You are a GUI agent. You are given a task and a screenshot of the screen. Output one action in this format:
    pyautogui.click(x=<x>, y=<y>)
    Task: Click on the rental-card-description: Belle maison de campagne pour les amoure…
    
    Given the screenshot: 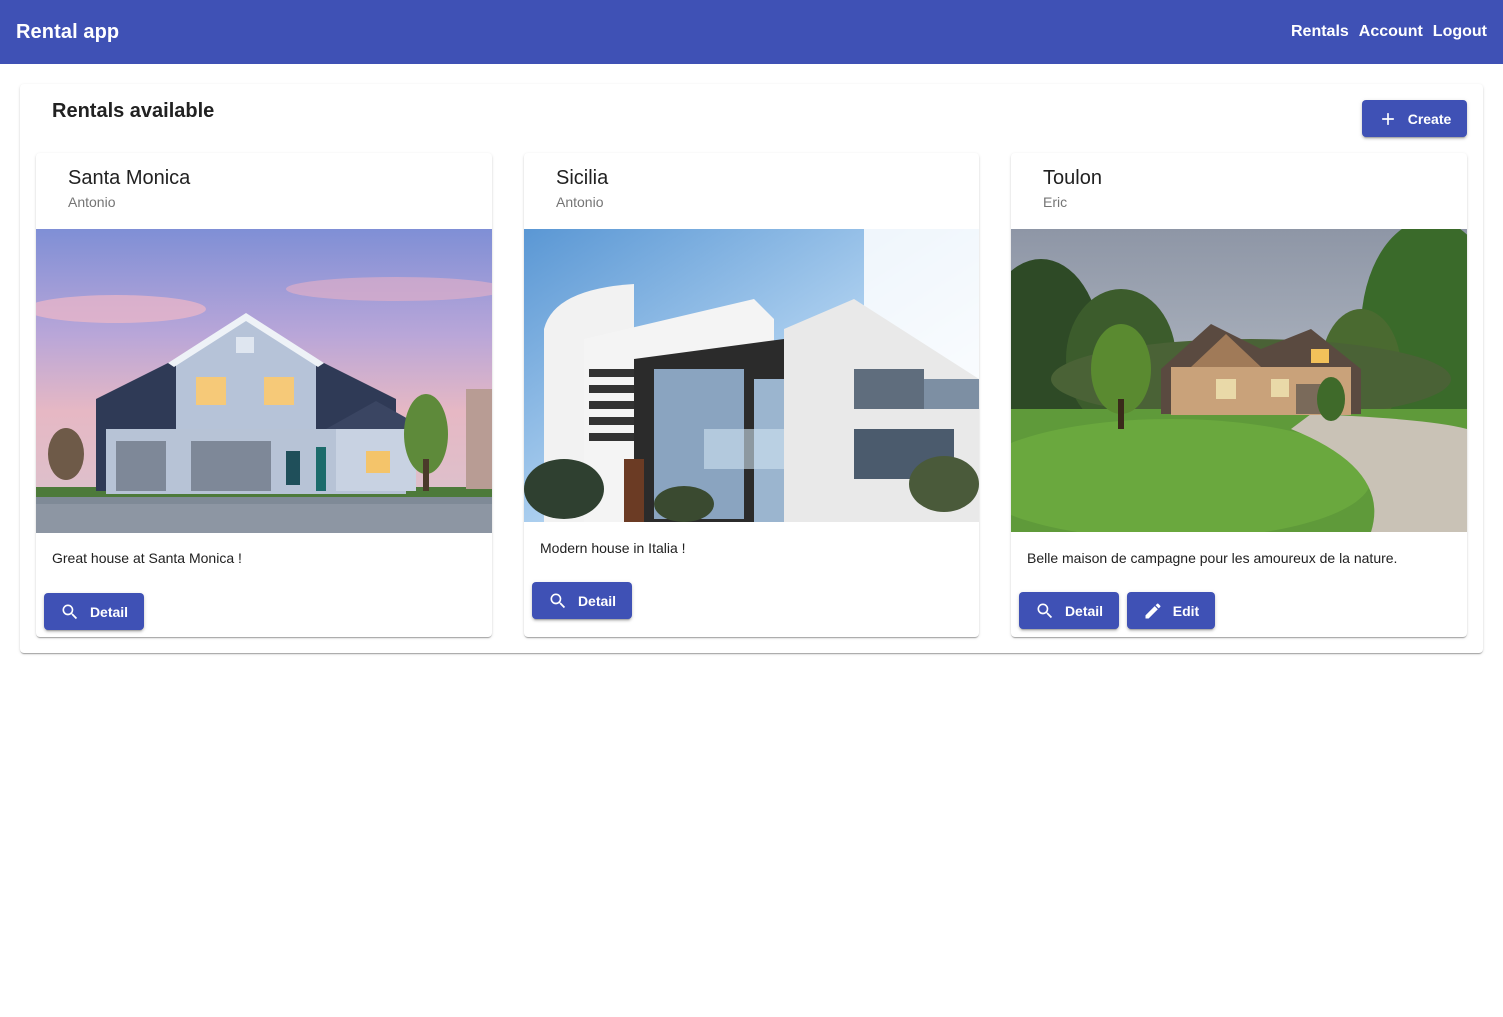 What is the action you would take?
    pyautogui.click(x=1212, y=558)
    